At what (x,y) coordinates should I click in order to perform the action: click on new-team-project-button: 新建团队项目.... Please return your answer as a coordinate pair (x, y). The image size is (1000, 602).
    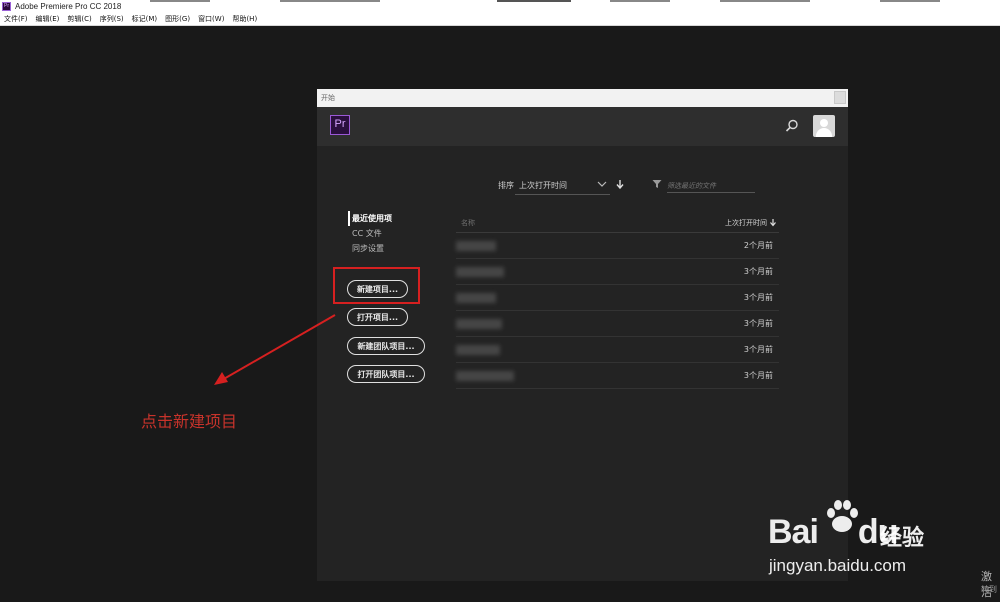
    Looking at the image, I should click on (386, 346).